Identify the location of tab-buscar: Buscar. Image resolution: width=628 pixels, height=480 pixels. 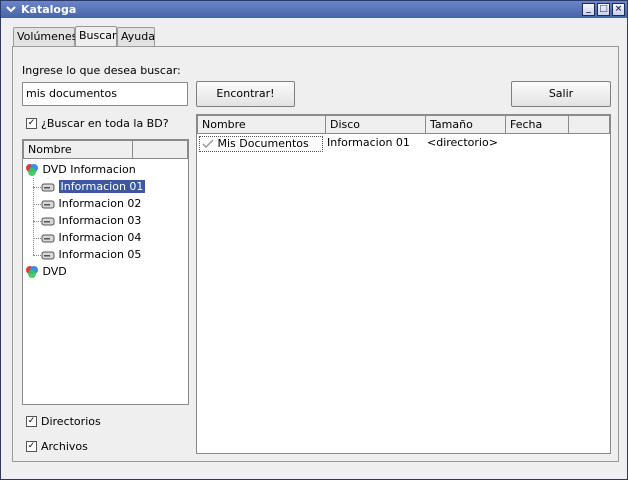
(96, 36).